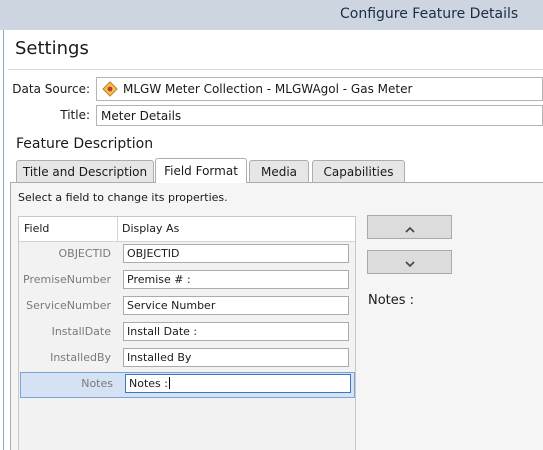 This screenshot has width=543, height=450. Describe the element at coordinates (236, 305) in the screenshot. I see `row-display-input: Service Number` at that location.